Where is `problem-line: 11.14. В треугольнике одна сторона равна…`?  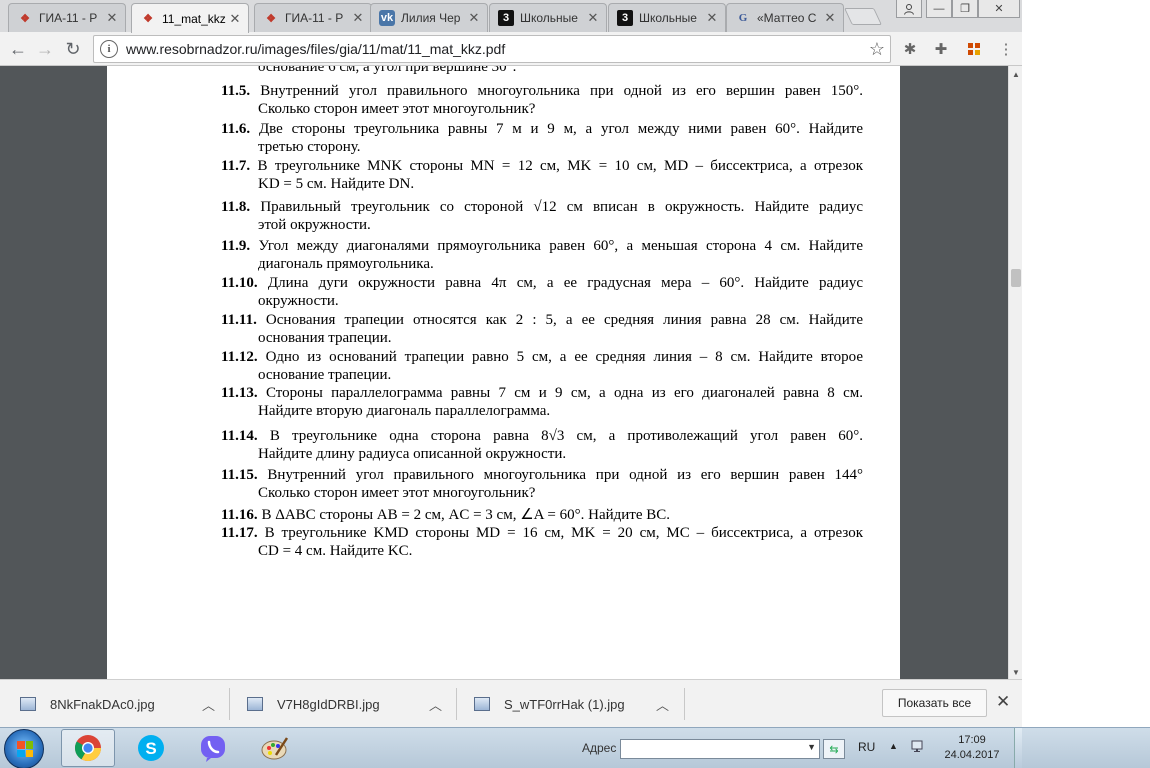 problem-line: 11.14. В треугольнике одна сторона равна… is located at coordinates (542, 436).